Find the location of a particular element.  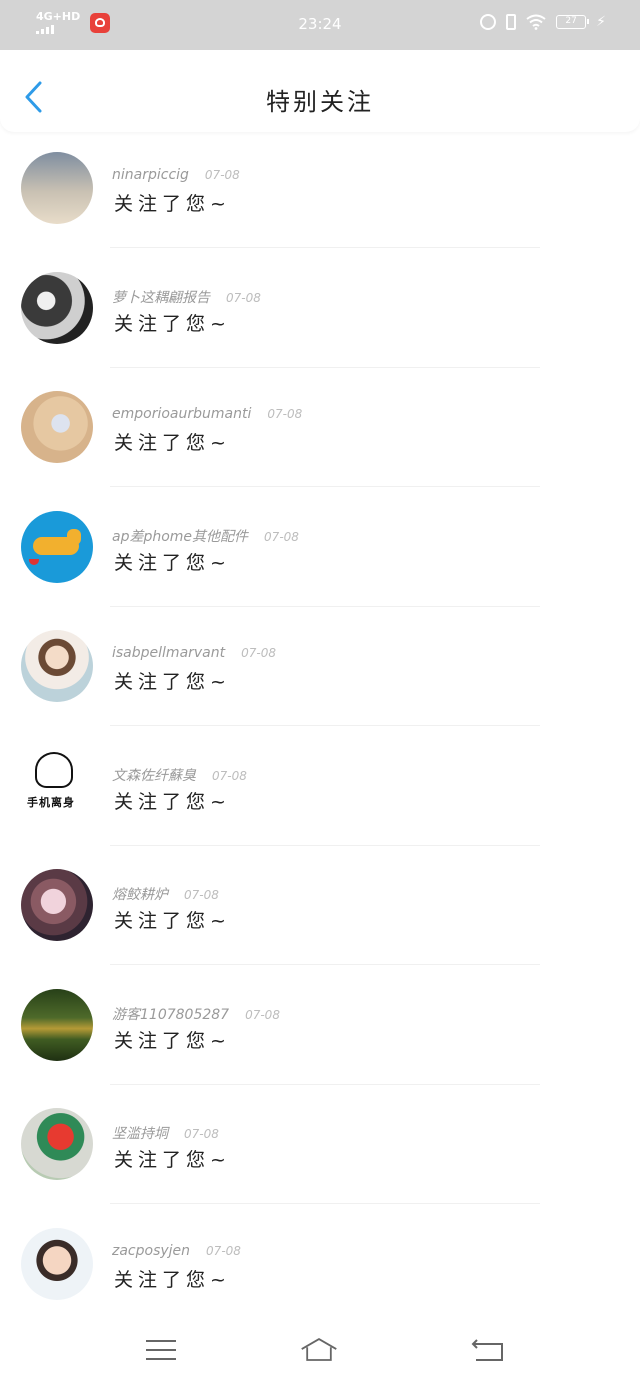

list-item: emporioaurbumanti 07-08 关注了您~ is located at coordinates (320, 432).